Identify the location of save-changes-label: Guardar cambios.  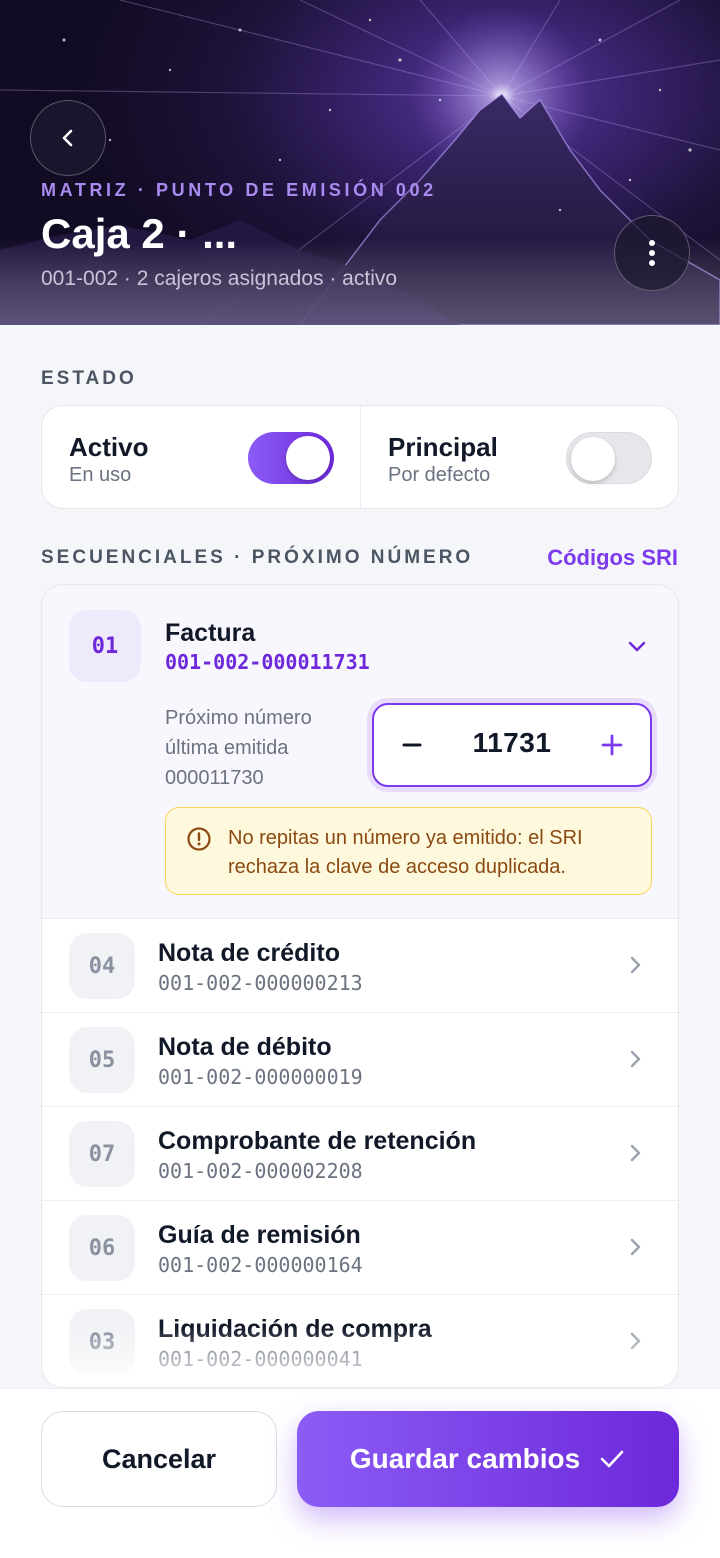
(465, 1458).